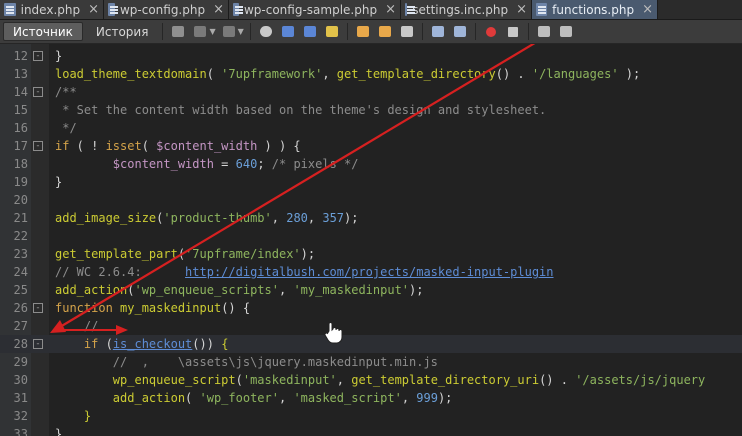 Image resolution: width=742 pixels, height=436 pixels. I want to click on comment-icon, so click(544, 32).